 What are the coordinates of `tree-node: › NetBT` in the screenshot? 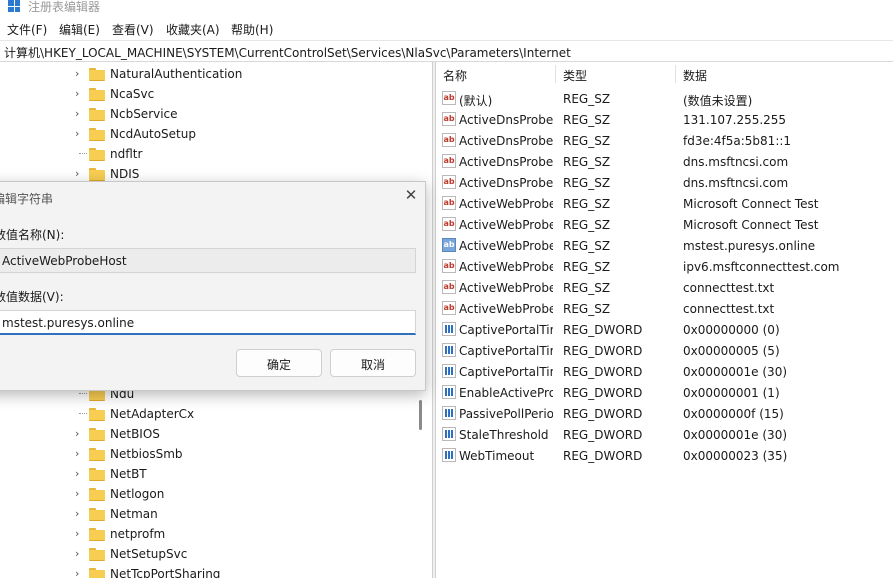 It's located at (210, 474).